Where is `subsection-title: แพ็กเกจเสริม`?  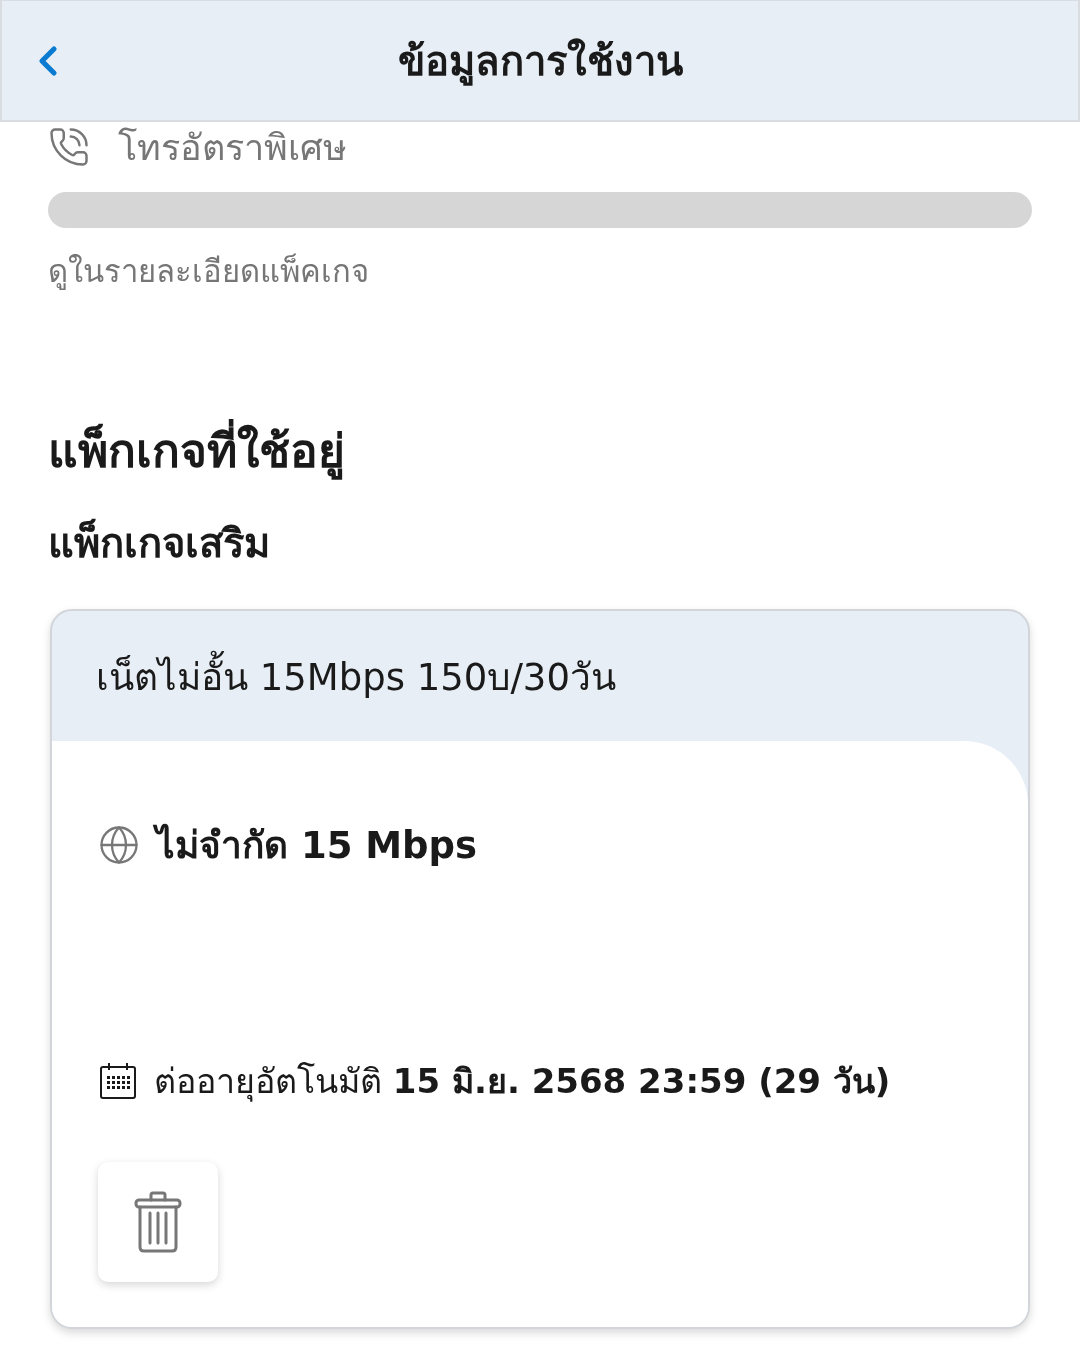
subsection-title: แพ็กเกจเสริม is located at coordinates (159, 542).